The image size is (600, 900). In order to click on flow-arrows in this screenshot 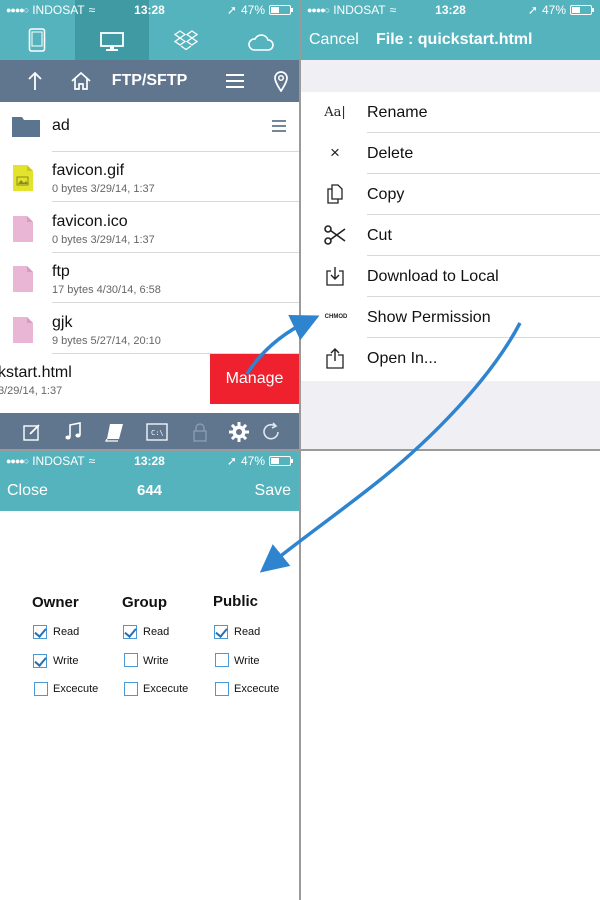, I will do `click(383, 443)`.